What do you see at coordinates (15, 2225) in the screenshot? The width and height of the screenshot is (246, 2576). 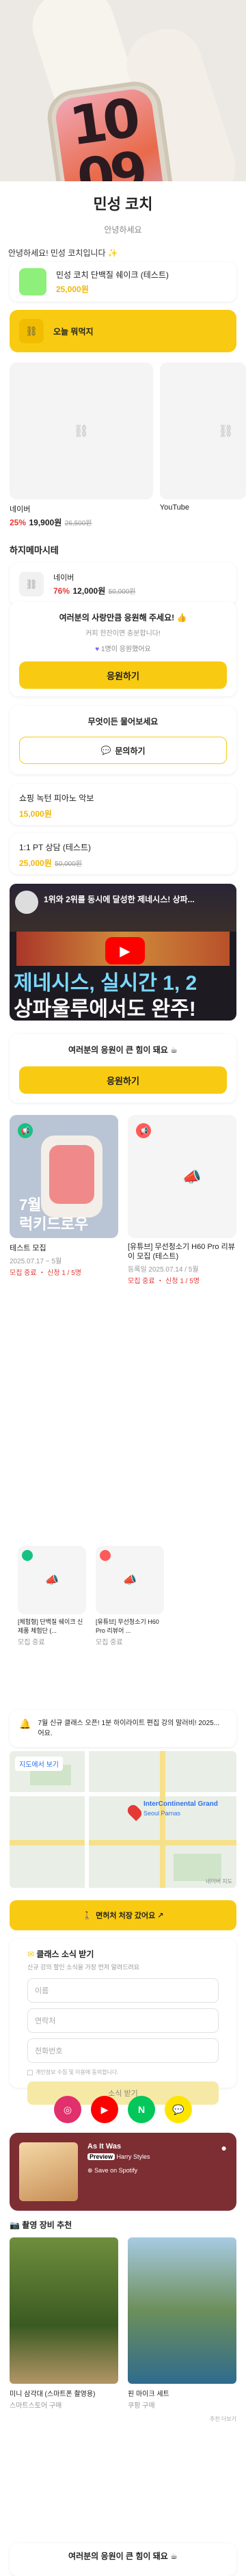 I see `camera-icon: 📷` at bounding box center [15, 2225].